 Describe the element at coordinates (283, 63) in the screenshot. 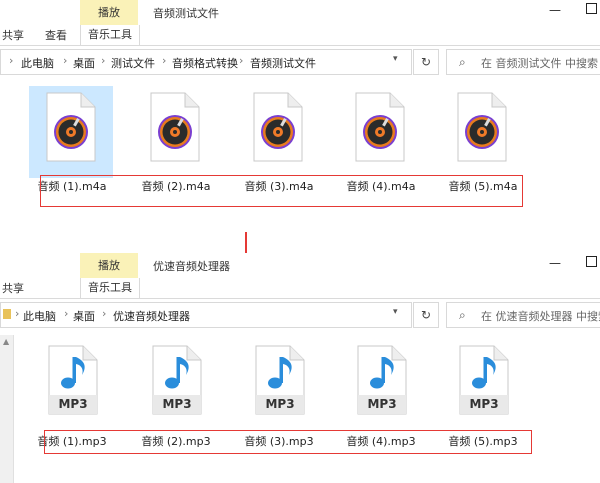

I see `breadcrumb-audio-test: 音频测试文件` at that location.